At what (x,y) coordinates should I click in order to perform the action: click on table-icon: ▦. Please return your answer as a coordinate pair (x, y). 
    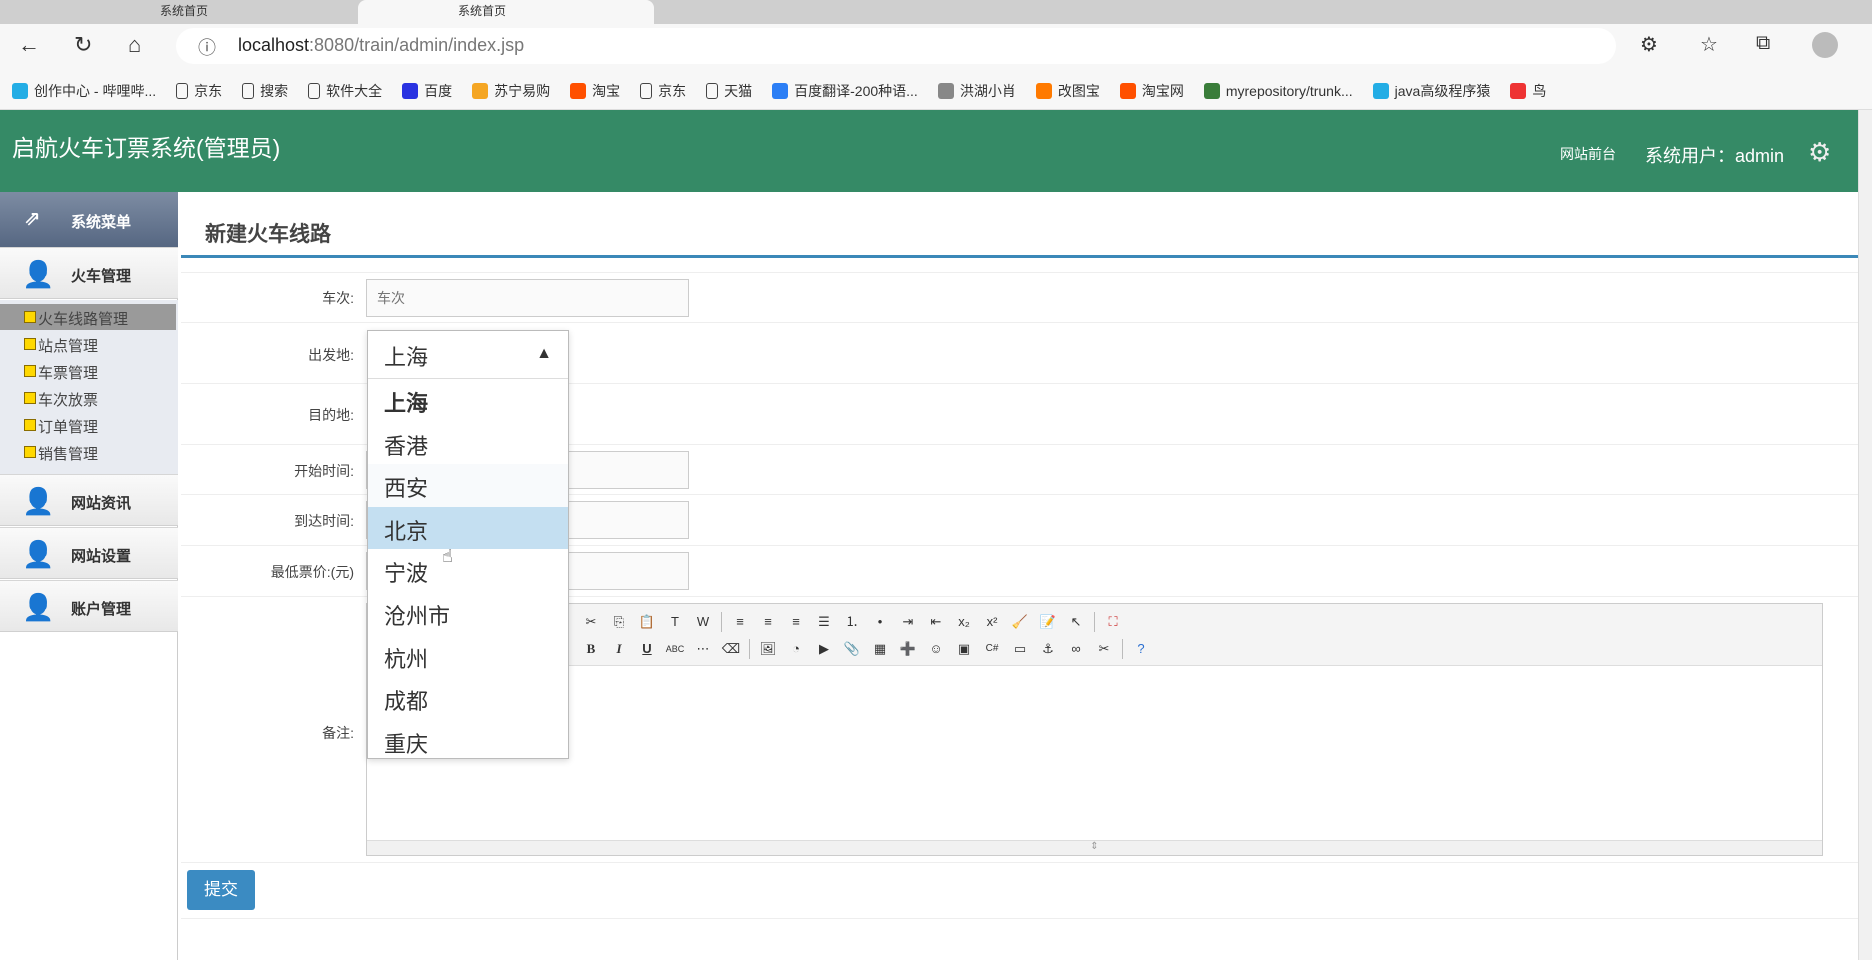
    Looking at the image, I should click on (880, 649).